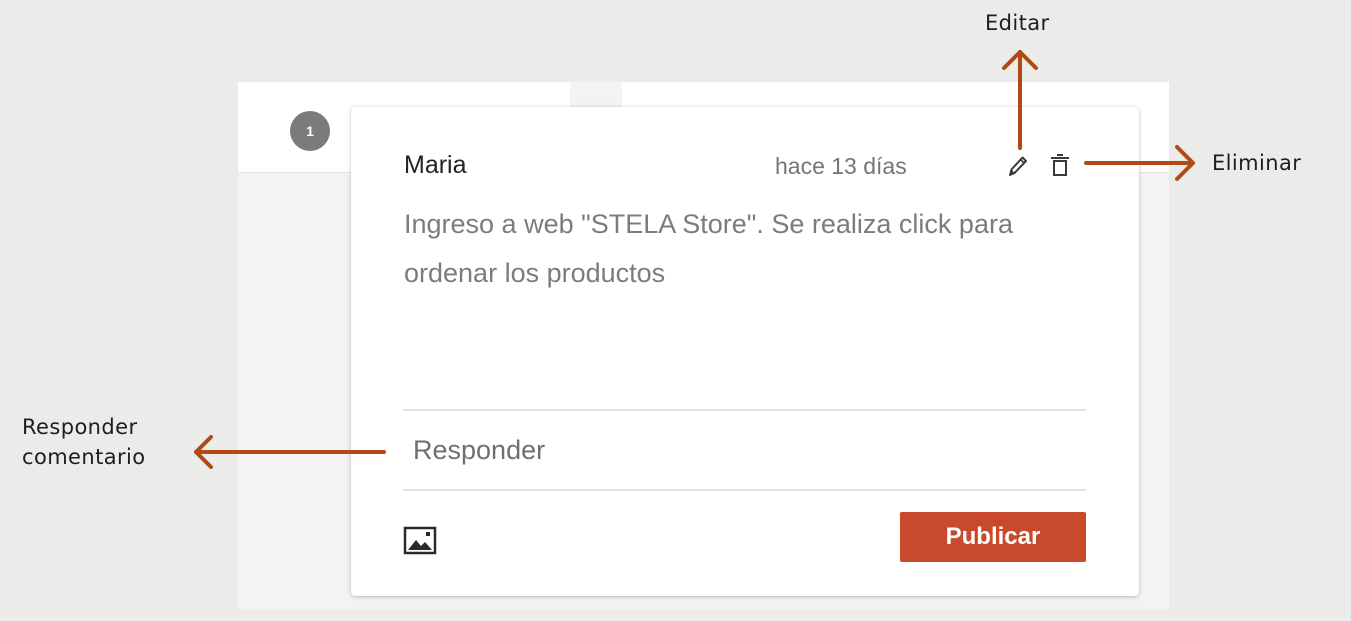  What do you see at coordinates (1139, 163) in the screenshot?
I see `delete-arrow` at bounding box center [1139, 163].